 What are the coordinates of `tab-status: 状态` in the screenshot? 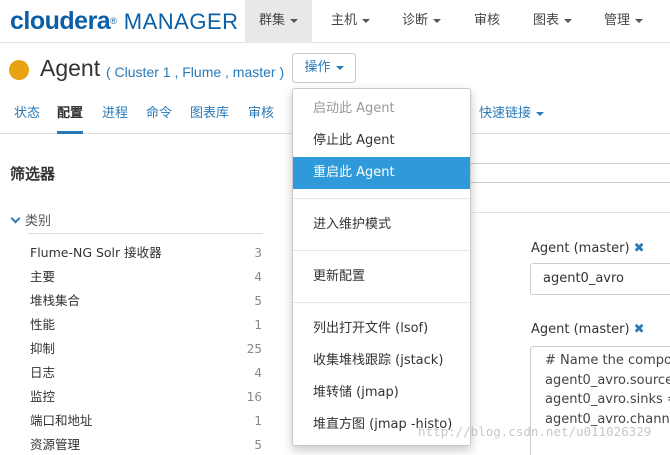 It's located at (27, 115).